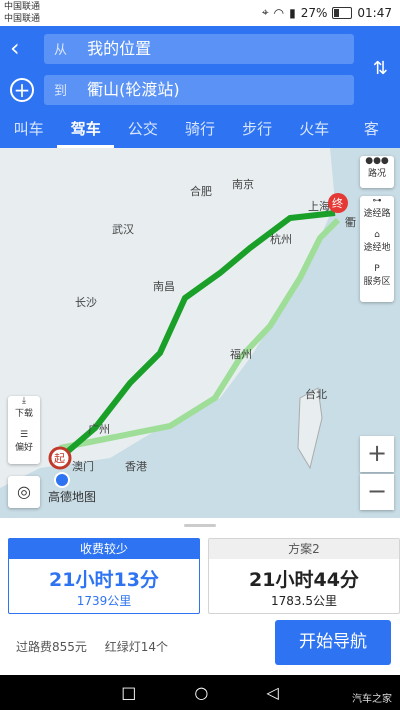 This screenshot has height=710, width=400. What do you see at coordinates (59, 458) in the screenshot?
I see `start-marker-label: 起` at bounding box center [59, 458].